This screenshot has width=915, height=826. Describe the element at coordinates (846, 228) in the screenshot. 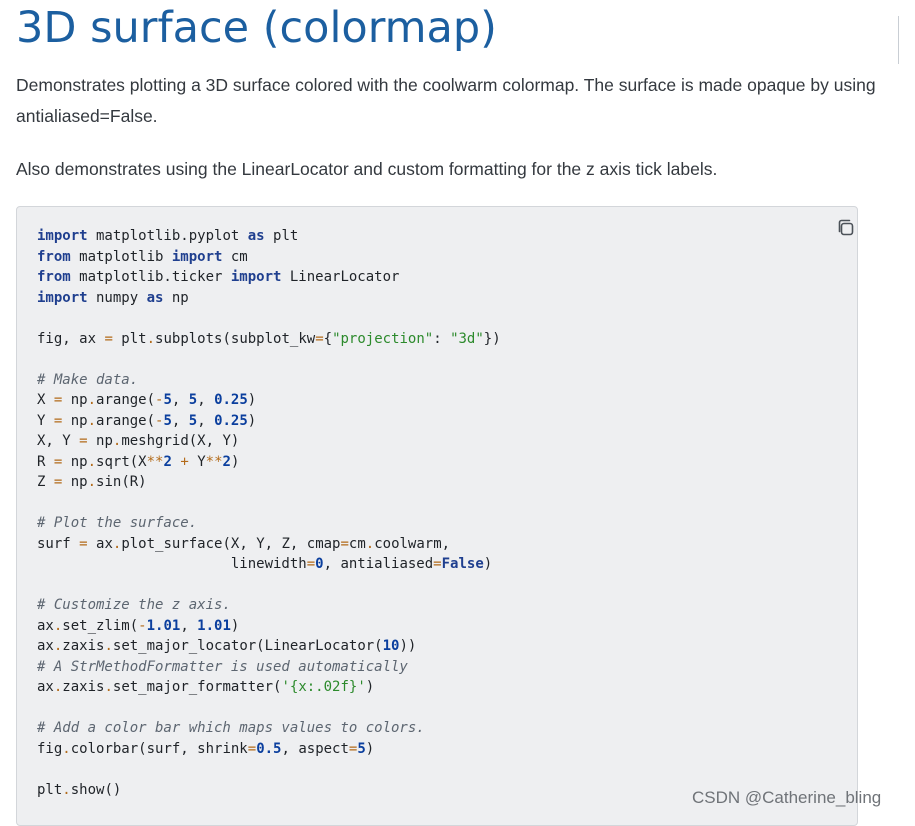

I see `copy-button` at that location.